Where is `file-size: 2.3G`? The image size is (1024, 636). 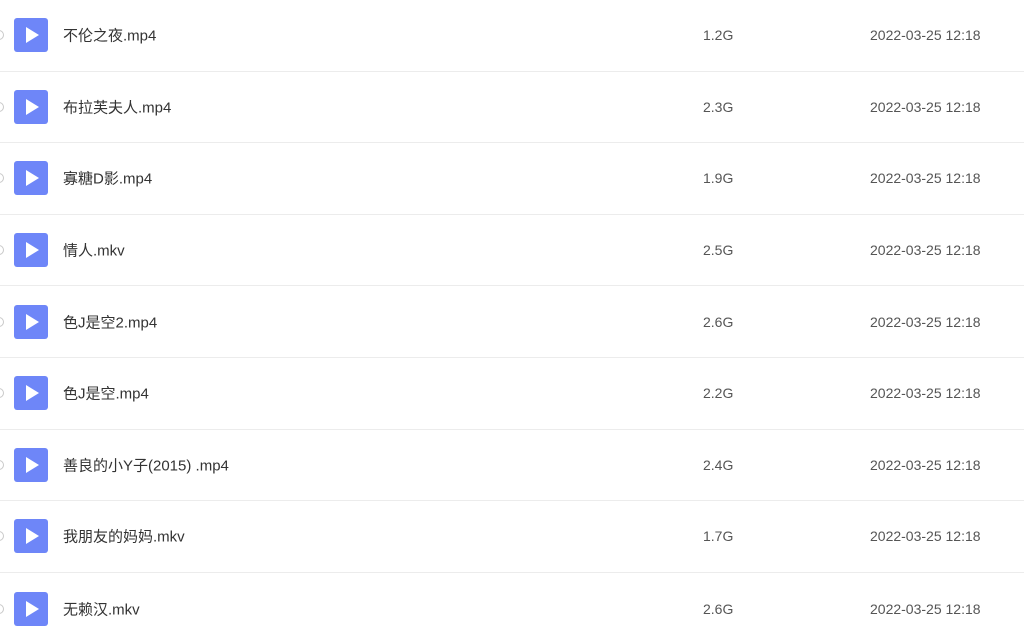 file-size: 2.3G is located at coordinates (718, 106).